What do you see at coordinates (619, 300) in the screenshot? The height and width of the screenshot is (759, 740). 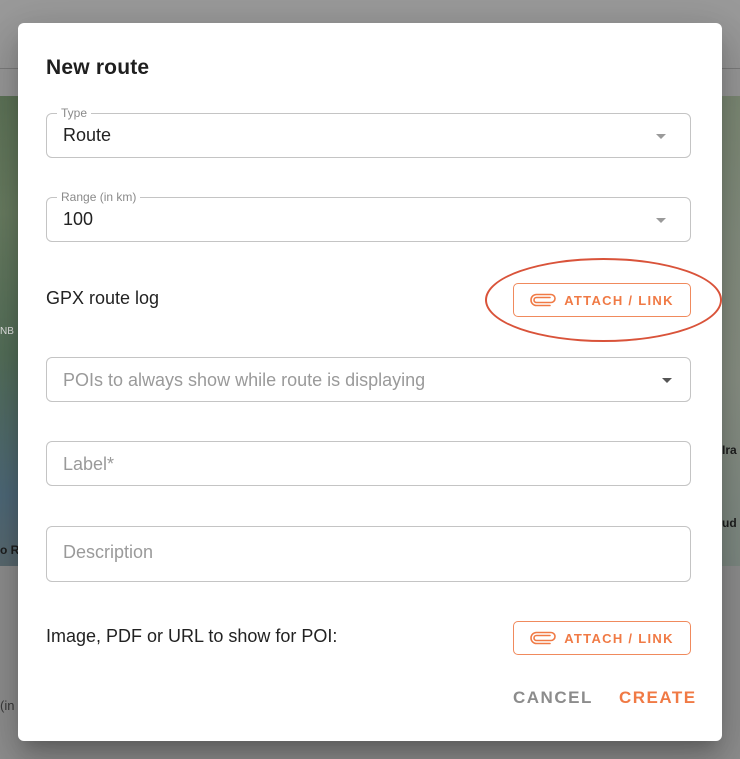 I see `gpx-attach-link-label: ATTACH / LINK` at bounding box center [619, 300].